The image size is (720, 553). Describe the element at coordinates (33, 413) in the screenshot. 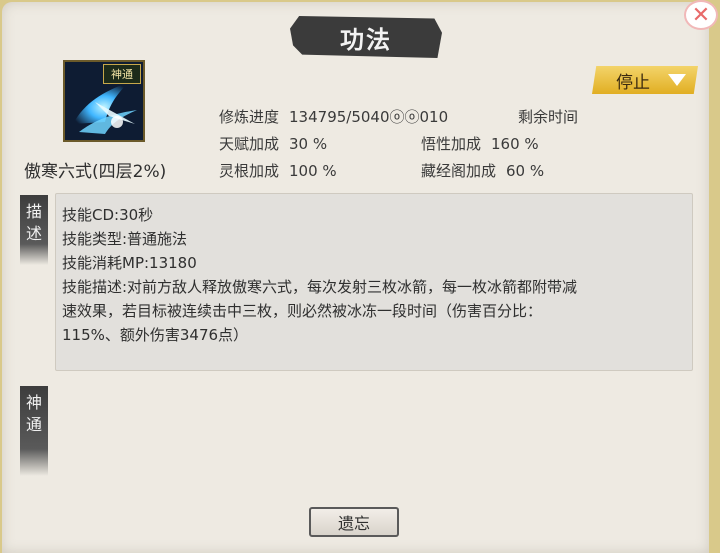

I see `tab-divine-label: 神通` at that location.